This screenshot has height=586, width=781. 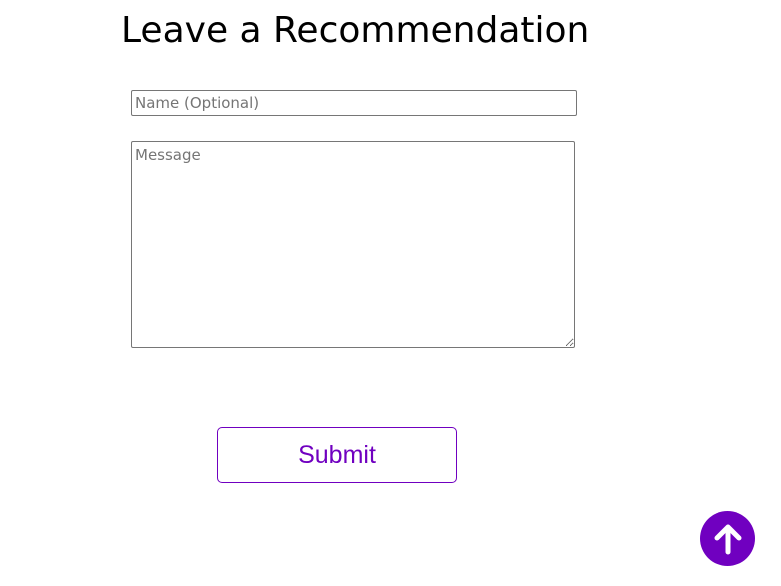 I want to click on name-input, so click(x=354, y=103).